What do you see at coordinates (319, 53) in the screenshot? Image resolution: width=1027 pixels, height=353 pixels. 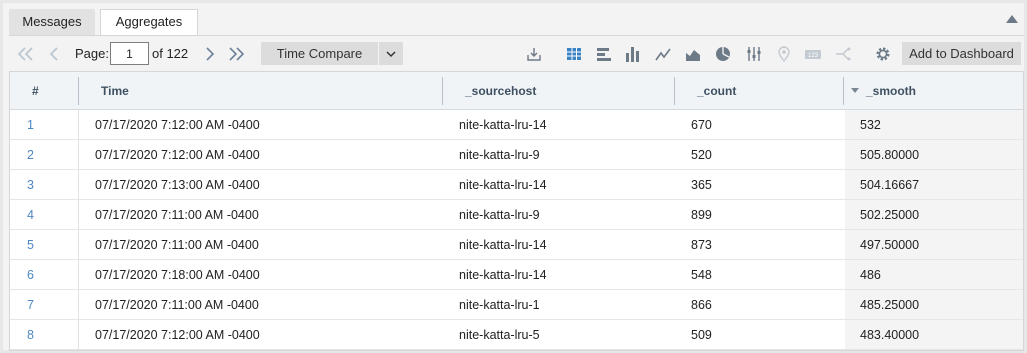 I see `time-compare-button: Time Compare` at bounding box center [319, 53].